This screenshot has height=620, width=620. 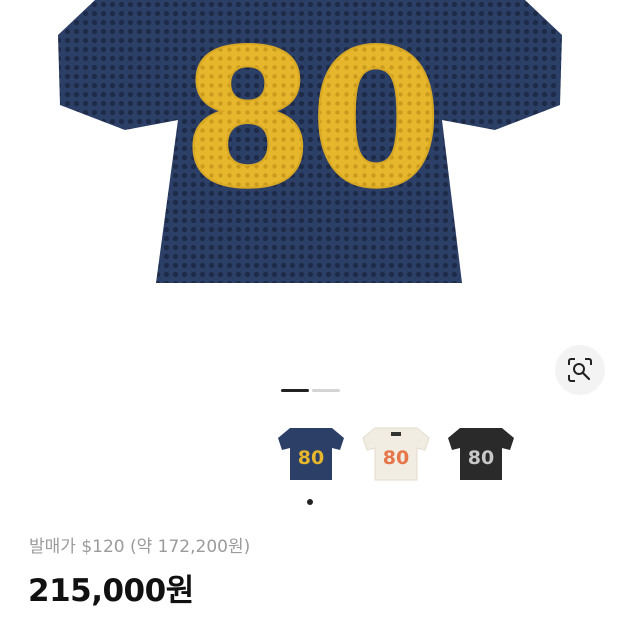 I want to click on right-sleeve, so click(x=501, y=65).